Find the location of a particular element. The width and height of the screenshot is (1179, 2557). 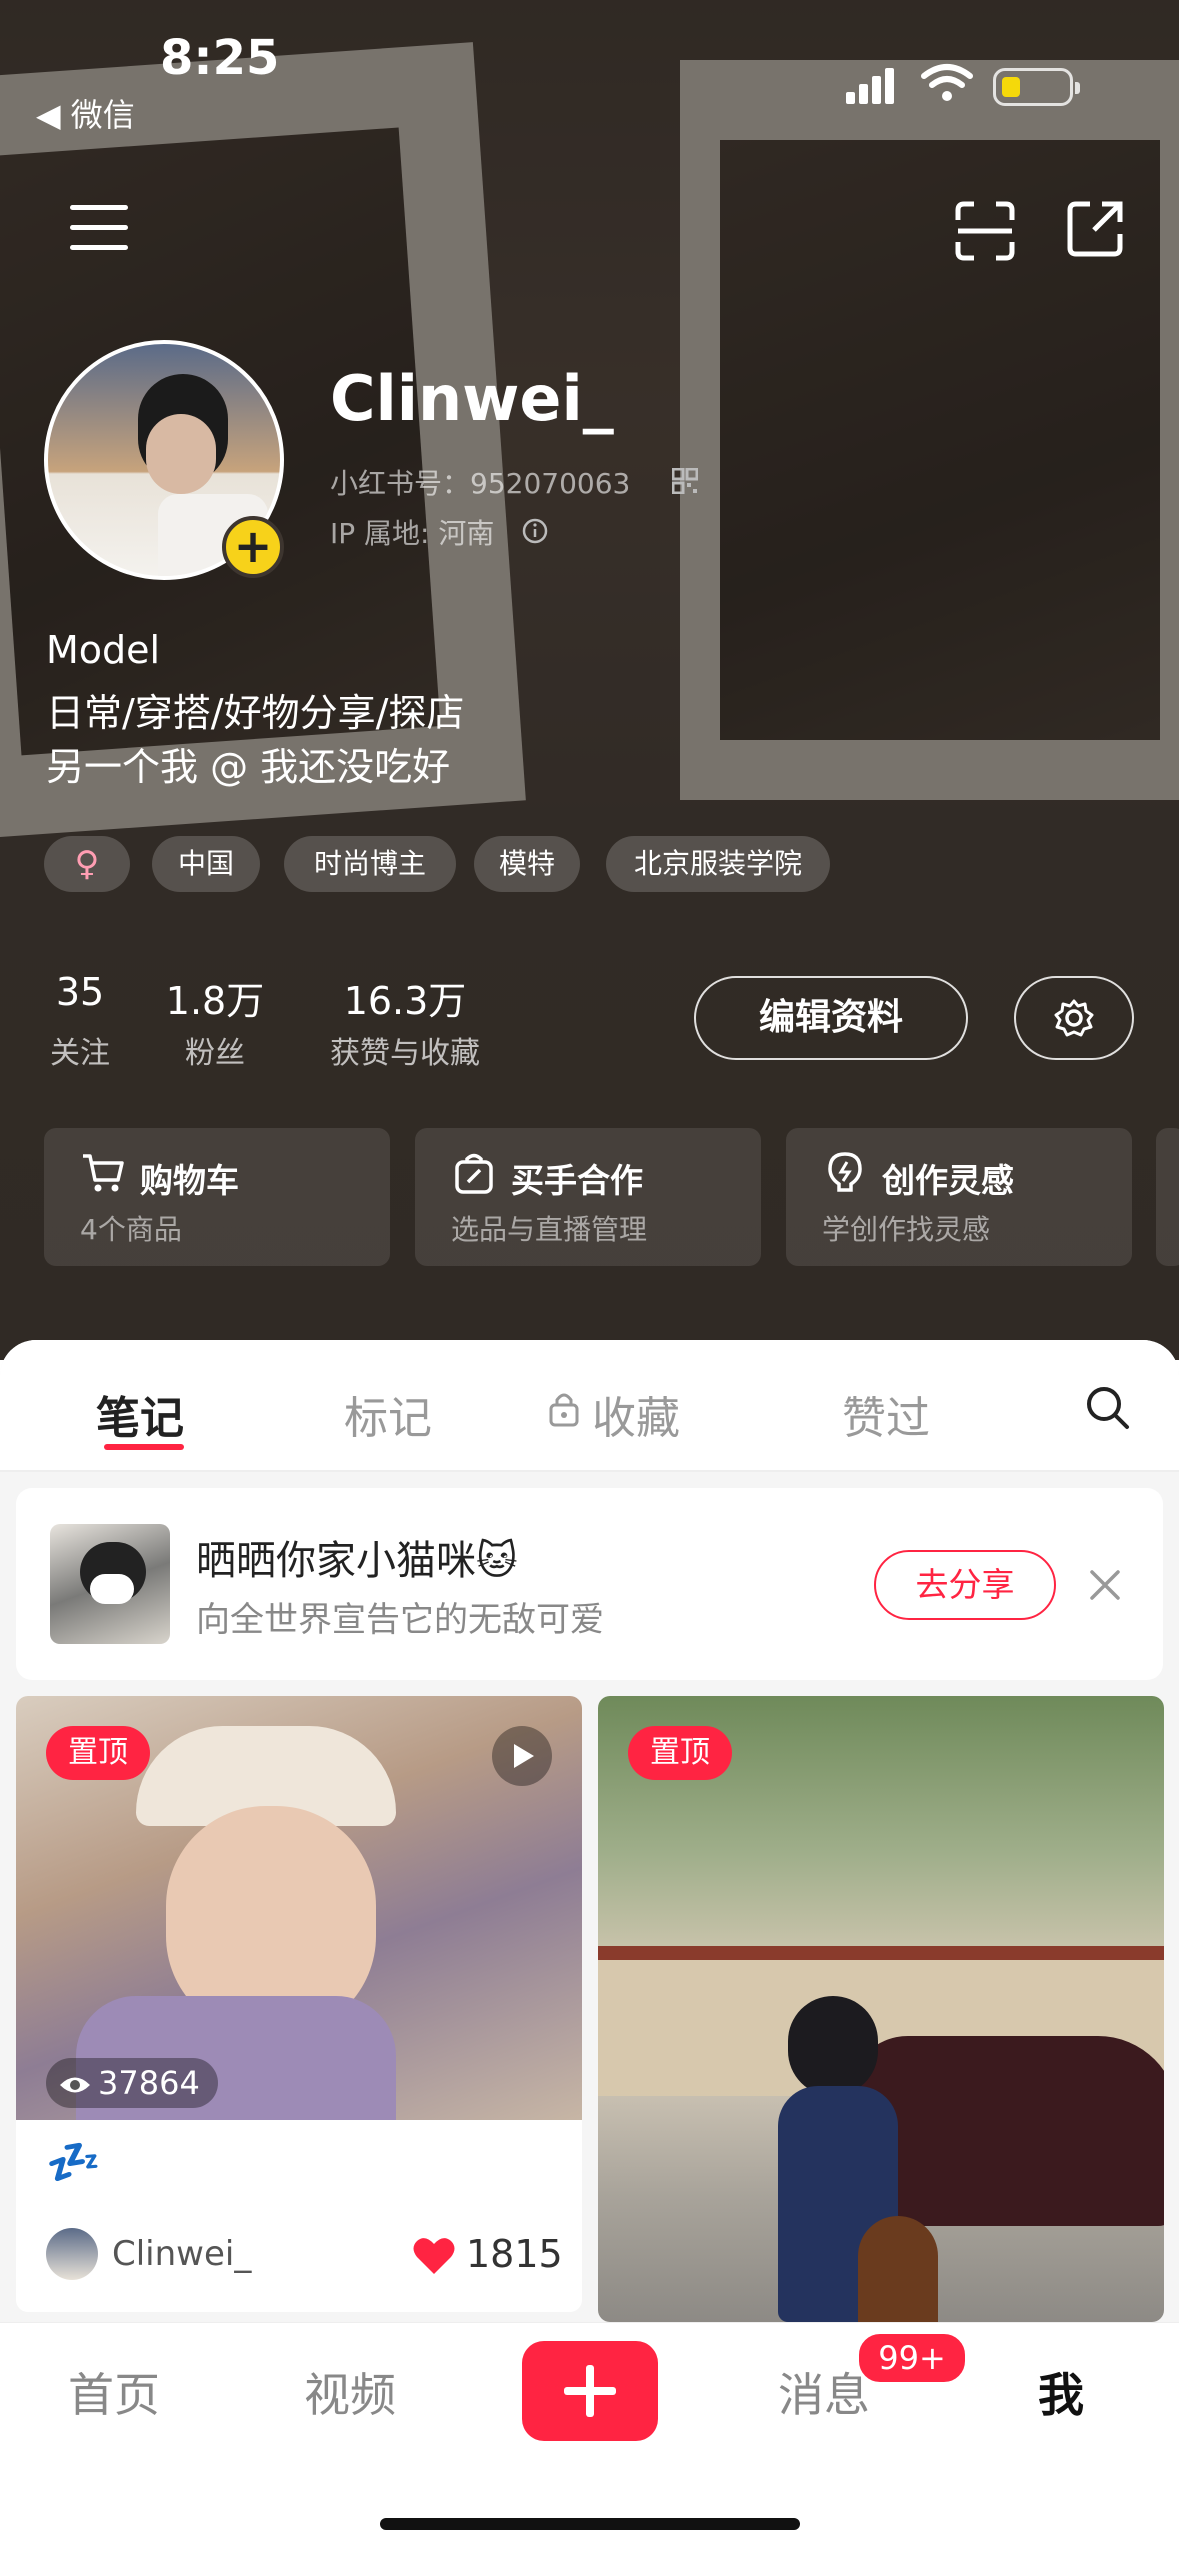

view-count: 37864 is located at coordinates (132, 2083).